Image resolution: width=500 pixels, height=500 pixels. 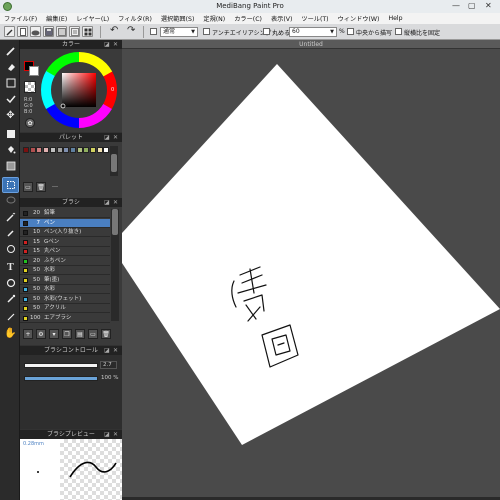 I want to click on brush-copy-icon: ❐, so click(x=67, y=334).